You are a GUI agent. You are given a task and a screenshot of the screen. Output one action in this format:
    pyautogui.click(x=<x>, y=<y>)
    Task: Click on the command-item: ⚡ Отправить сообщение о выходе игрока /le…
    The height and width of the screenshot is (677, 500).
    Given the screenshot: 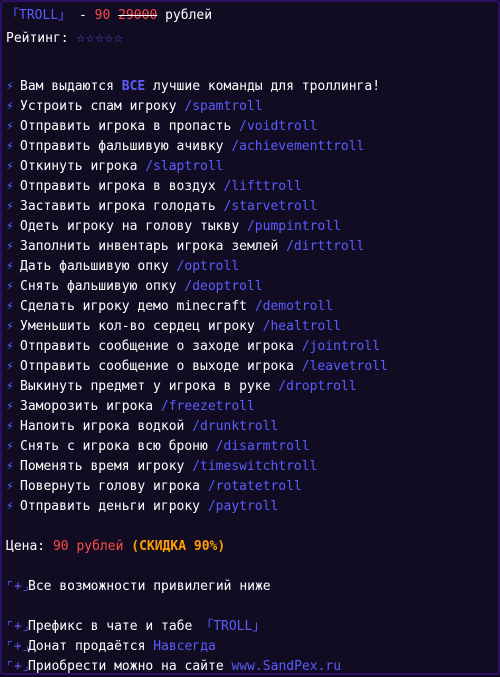 What is the action you would take?
    pyautogui.click(x=197, y=367)
    